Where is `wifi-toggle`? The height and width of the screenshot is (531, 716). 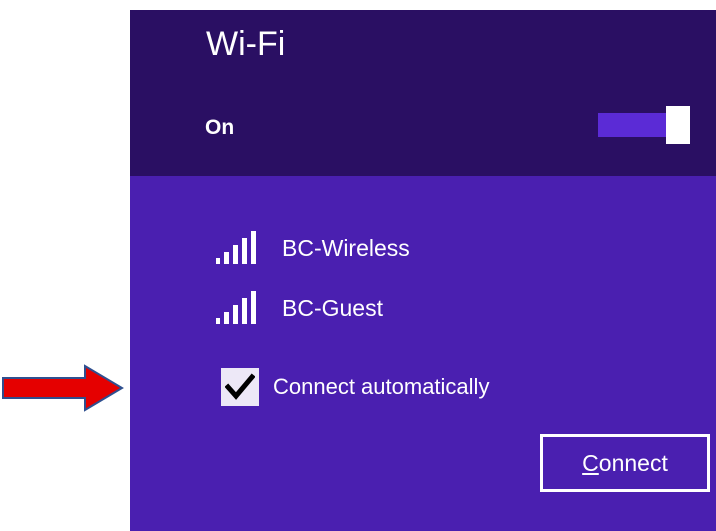
wifi-toggle is located at coordinates (642, 125).